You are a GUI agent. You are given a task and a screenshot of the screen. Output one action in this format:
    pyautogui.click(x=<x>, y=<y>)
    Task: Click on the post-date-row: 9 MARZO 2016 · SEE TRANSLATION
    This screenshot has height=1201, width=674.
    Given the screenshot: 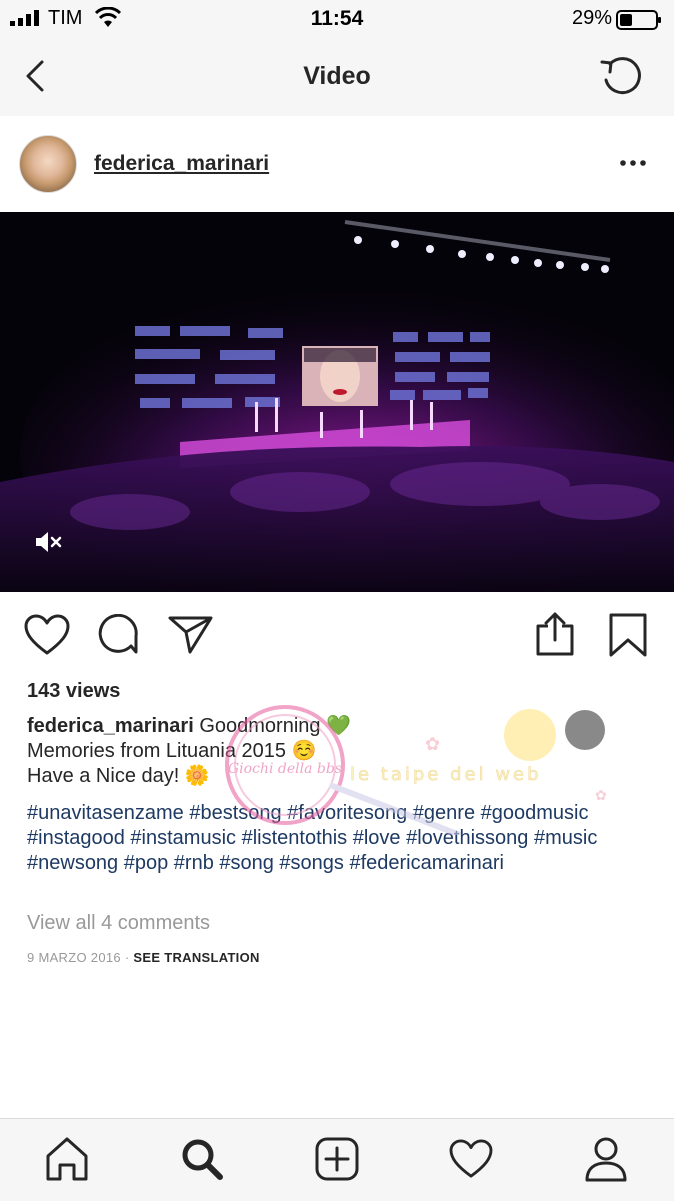 What is the action you would take?
    pyautogui.click(x=143, y=957)
    